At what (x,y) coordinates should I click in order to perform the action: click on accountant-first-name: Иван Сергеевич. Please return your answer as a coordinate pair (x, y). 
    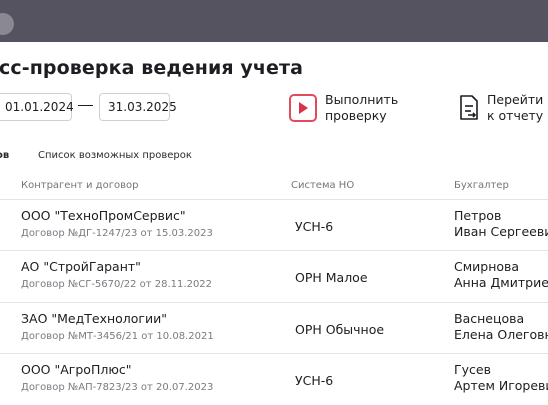
    Looking at the image, I should click on (501, 231).